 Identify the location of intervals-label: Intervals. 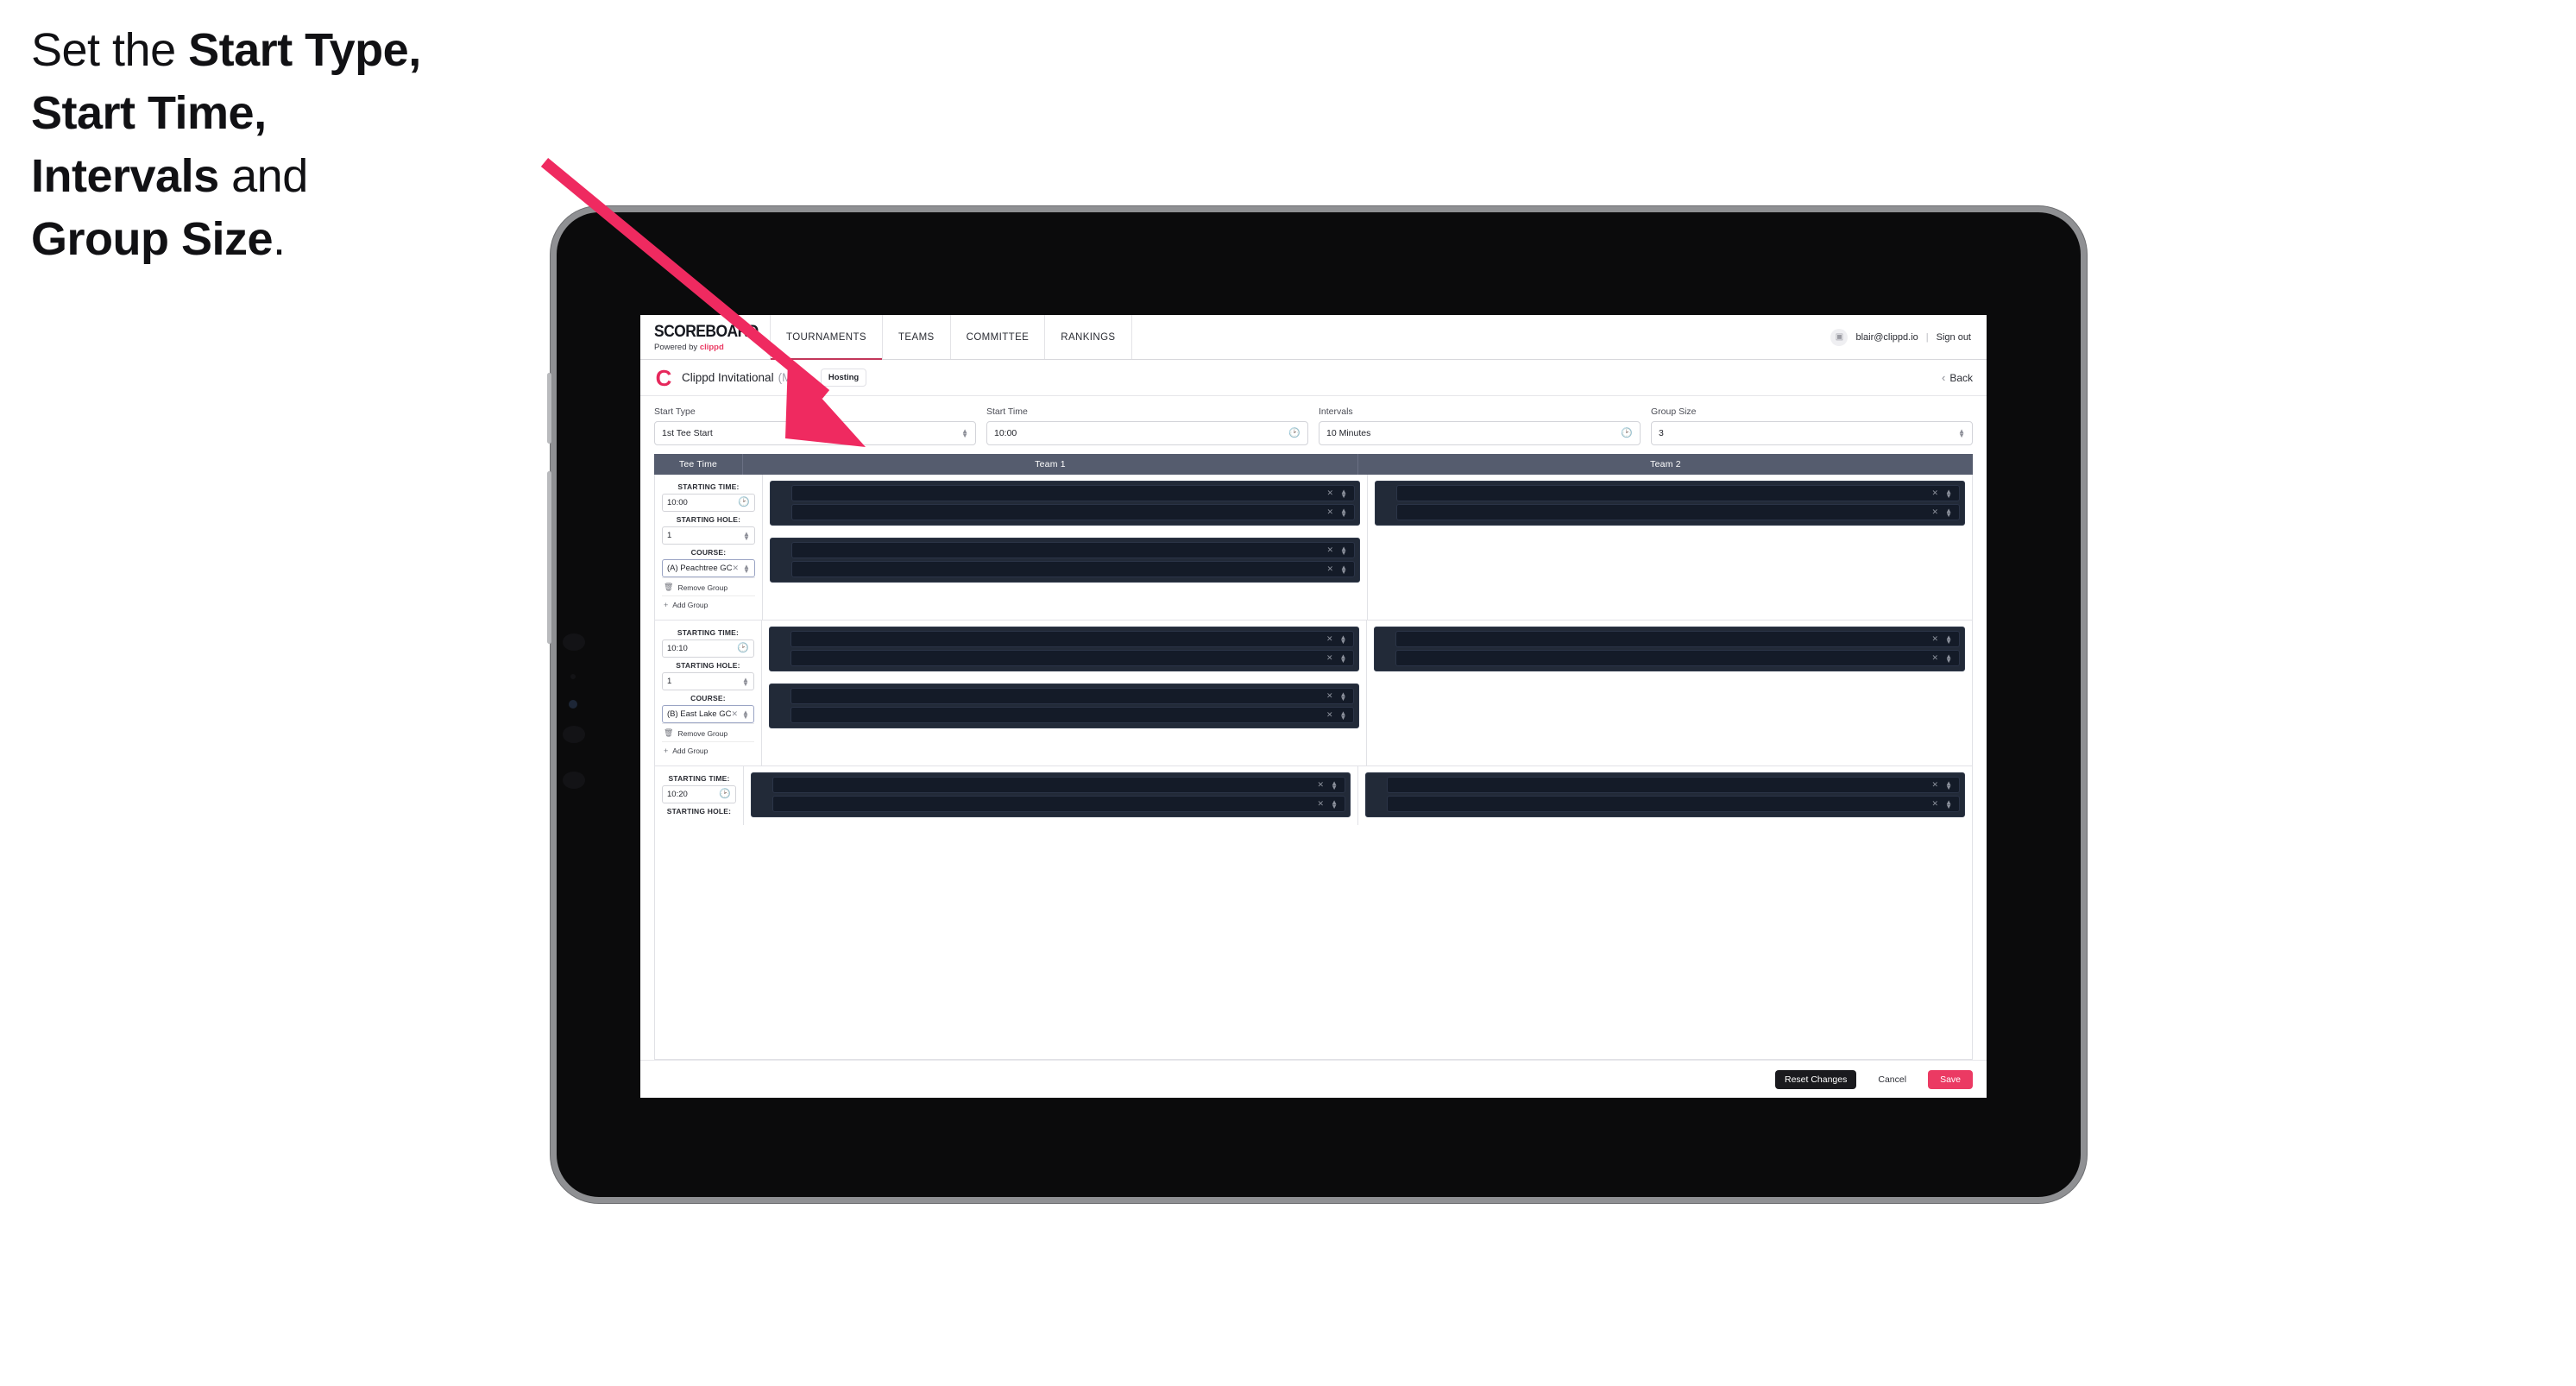
(1336, 412).